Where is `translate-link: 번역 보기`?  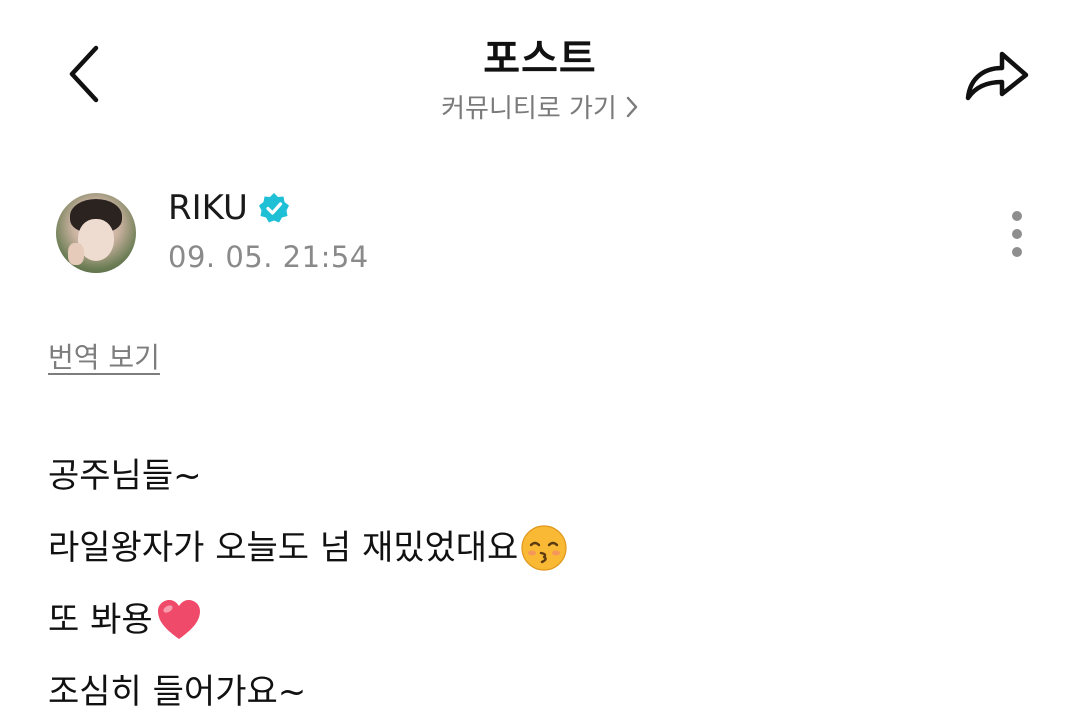
translate-link: 번역 보기 is located at coordinates (104, 356).